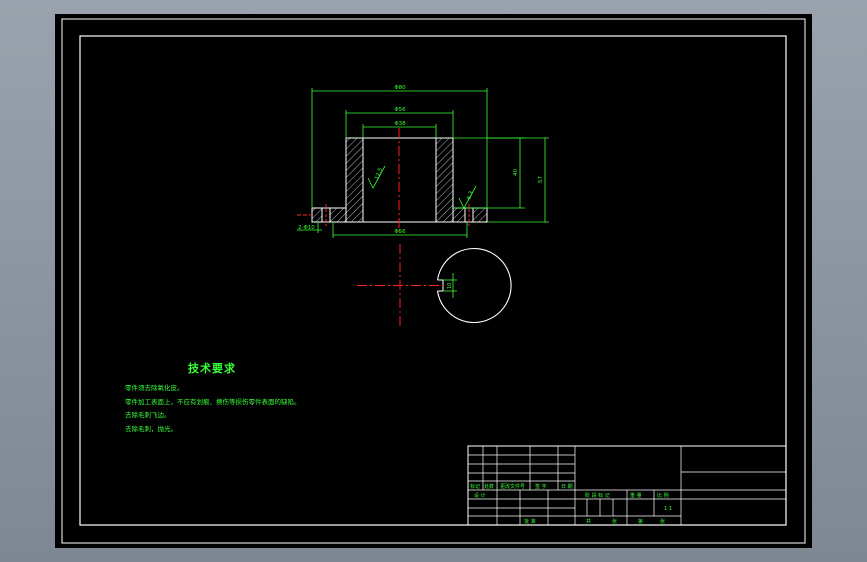 This screenshot has width=867, height=562. I want to click on dim-outer-diameter: Φ80, so click(400, 88).